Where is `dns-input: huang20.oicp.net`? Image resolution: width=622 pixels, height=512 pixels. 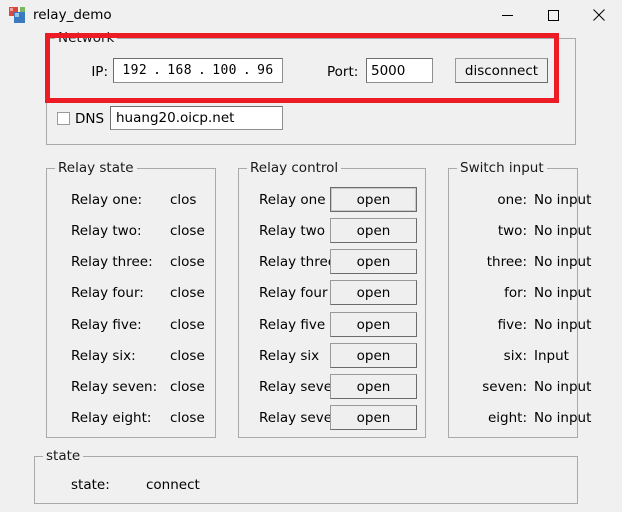
dns-input: huang20.oicp.net is located at coordinates (196, 118).